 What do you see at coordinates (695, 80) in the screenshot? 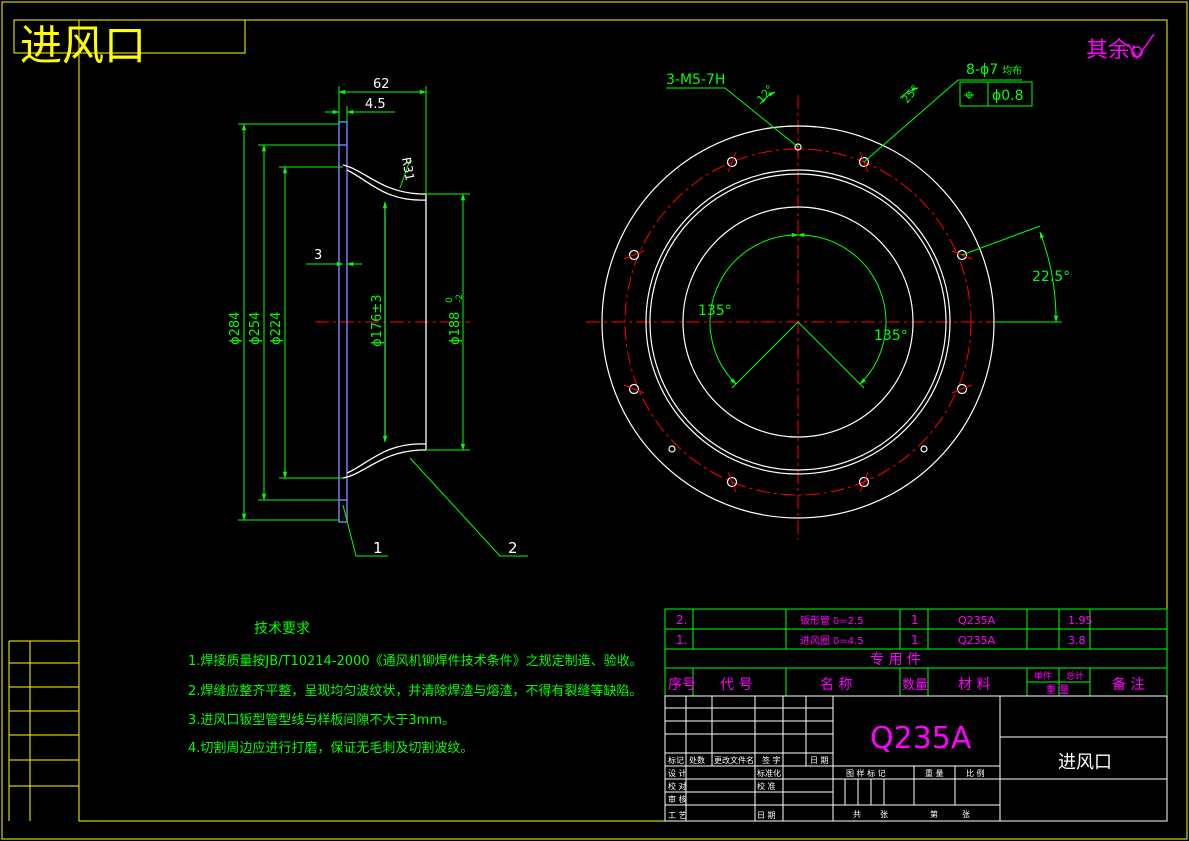
I see `thread-callout: 3-M5-7H` at bounding box center [695, 80].